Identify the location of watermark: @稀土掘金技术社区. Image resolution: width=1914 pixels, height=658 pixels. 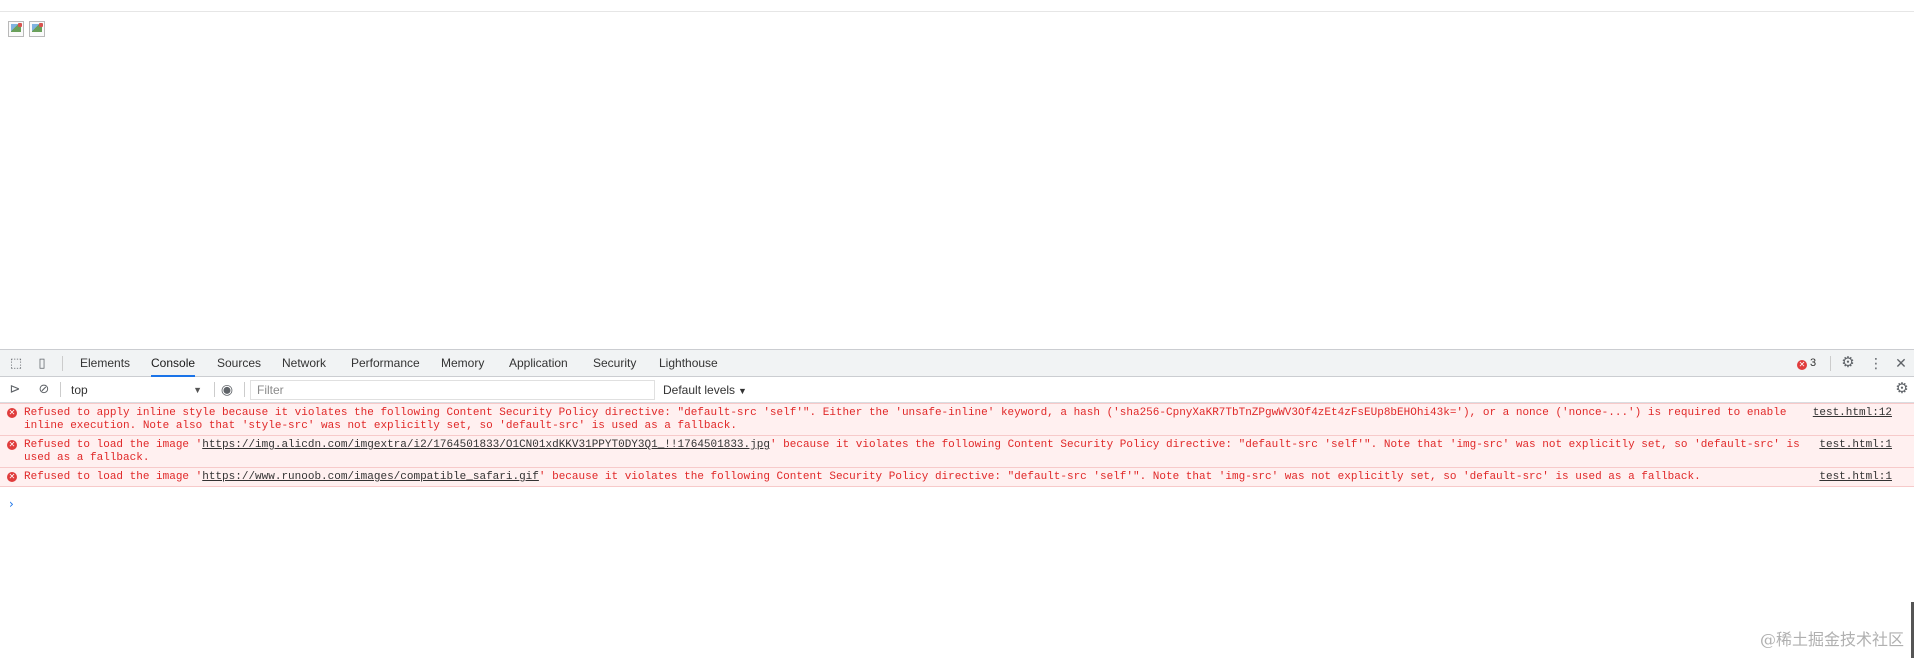
(1831, 639).